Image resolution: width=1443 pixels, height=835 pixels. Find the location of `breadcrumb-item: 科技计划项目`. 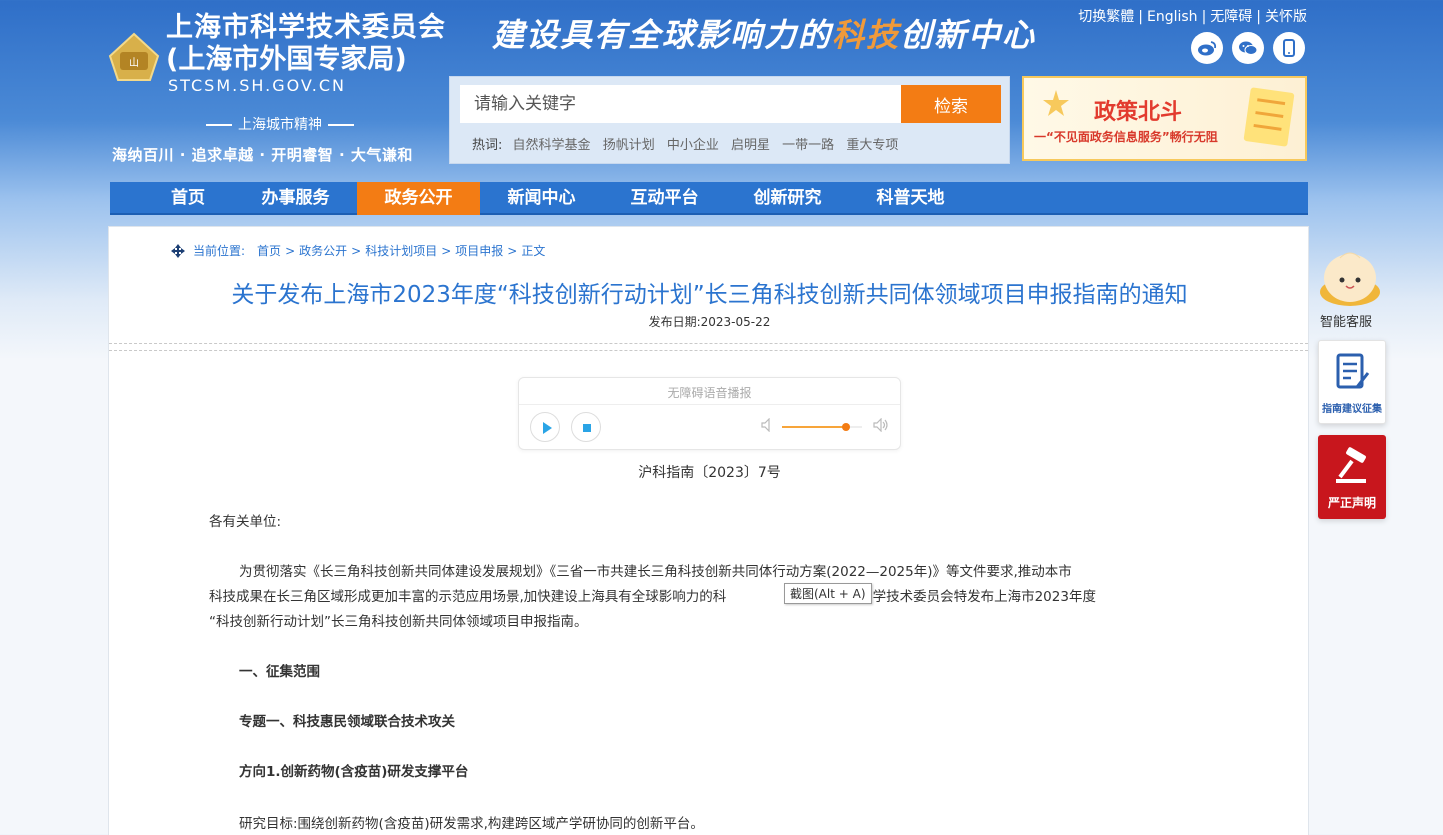

breadcrumb-item: 科技计划项目 is located at coordinates (401, 250).